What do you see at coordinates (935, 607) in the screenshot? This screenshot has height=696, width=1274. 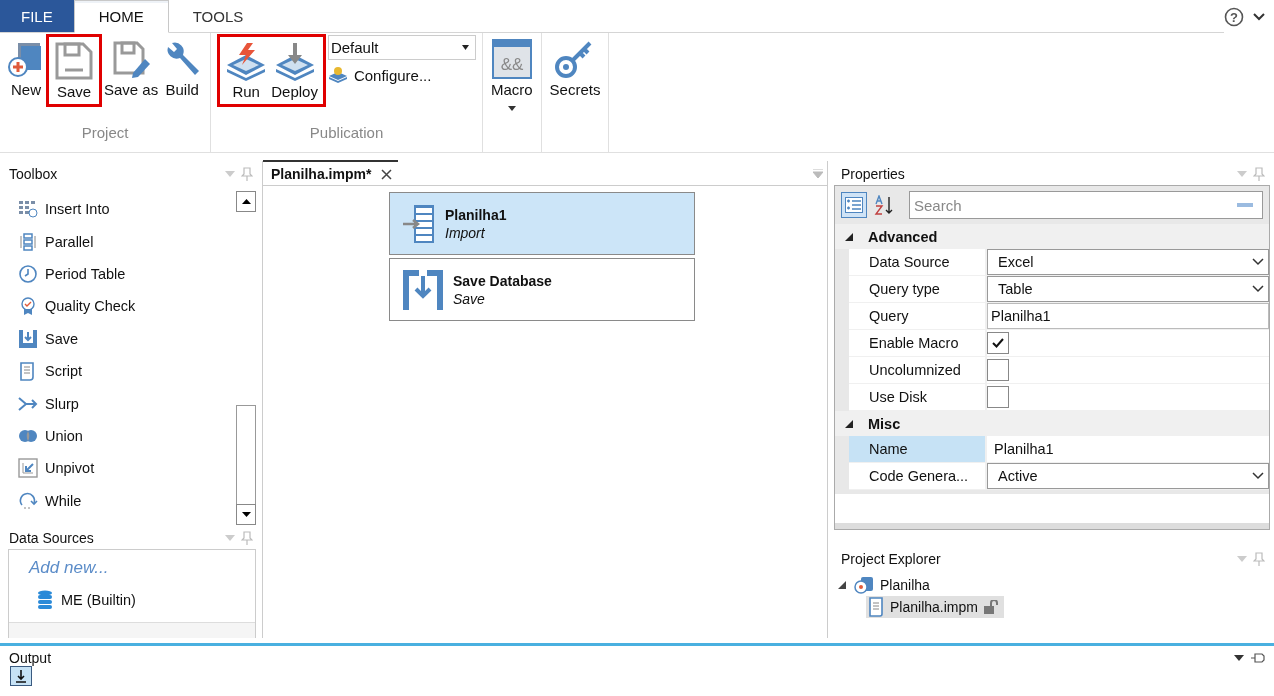 I see `tree-item: Planilha.impm` at bounding box center [935, 607].